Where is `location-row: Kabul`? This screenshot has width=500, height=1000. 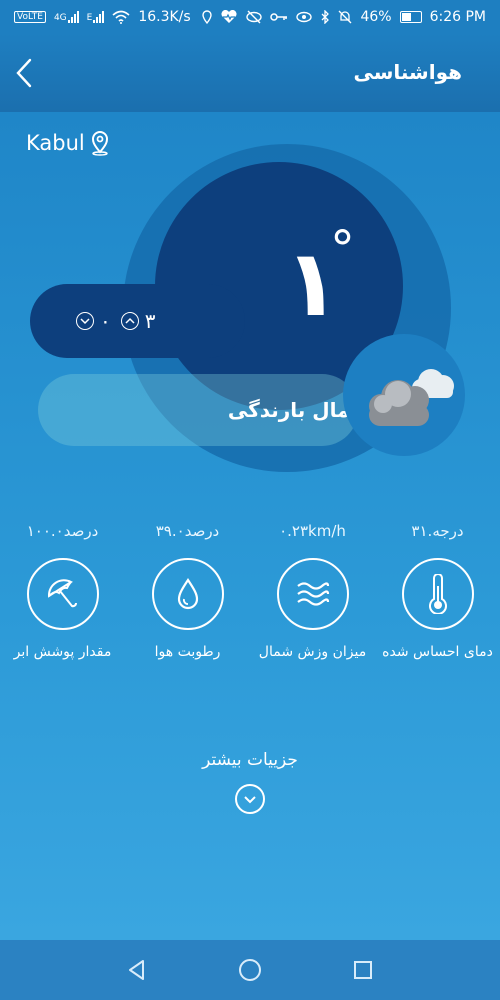 location-row: Kabul is located at coordinates (68, 143).